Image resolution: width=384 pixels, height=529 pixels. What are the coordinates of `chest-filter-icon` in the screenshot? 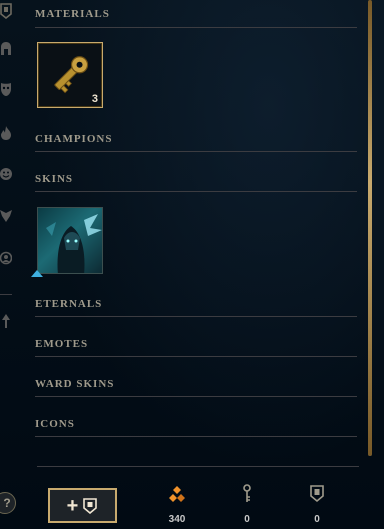 It's located at (7, 11).